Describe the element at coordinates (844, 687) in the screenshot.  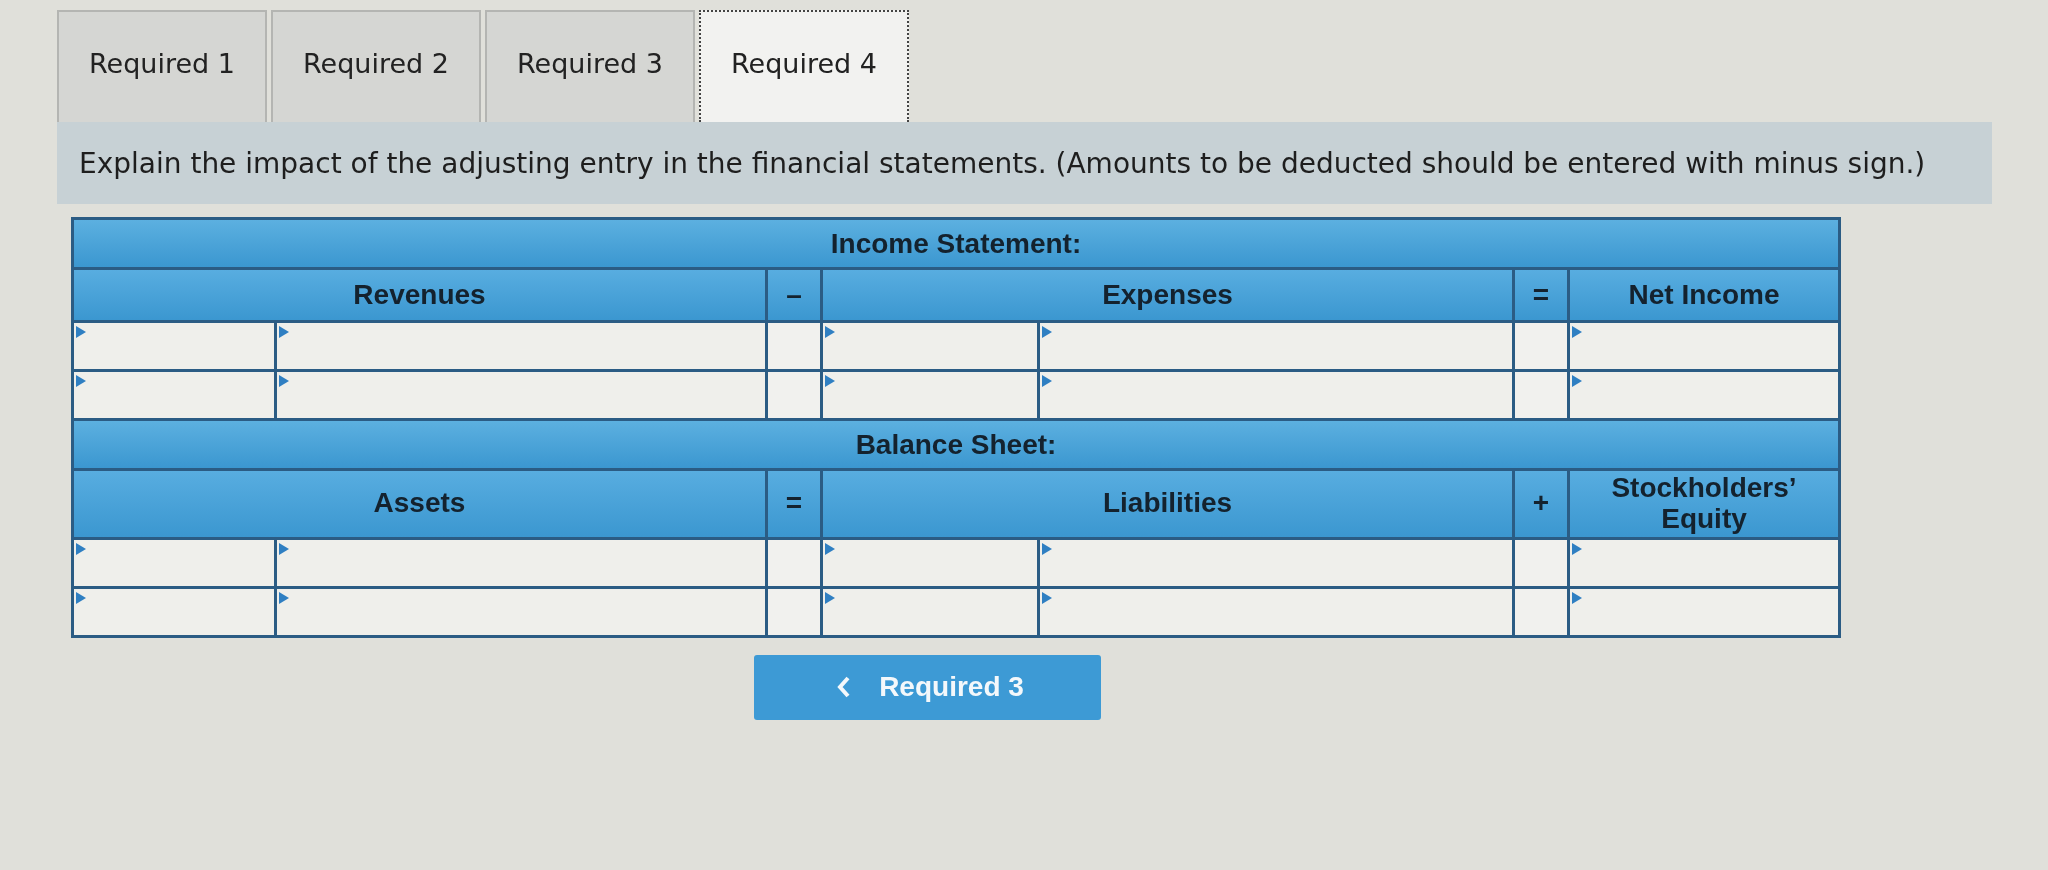
I see `chevron-left-icon` at that location.